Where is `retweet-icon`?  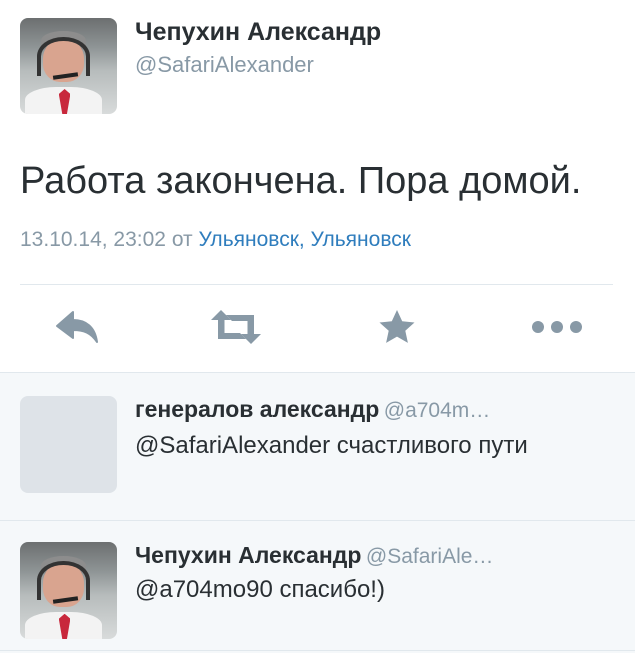
retweet-icon is located at coordinates (236, 327).